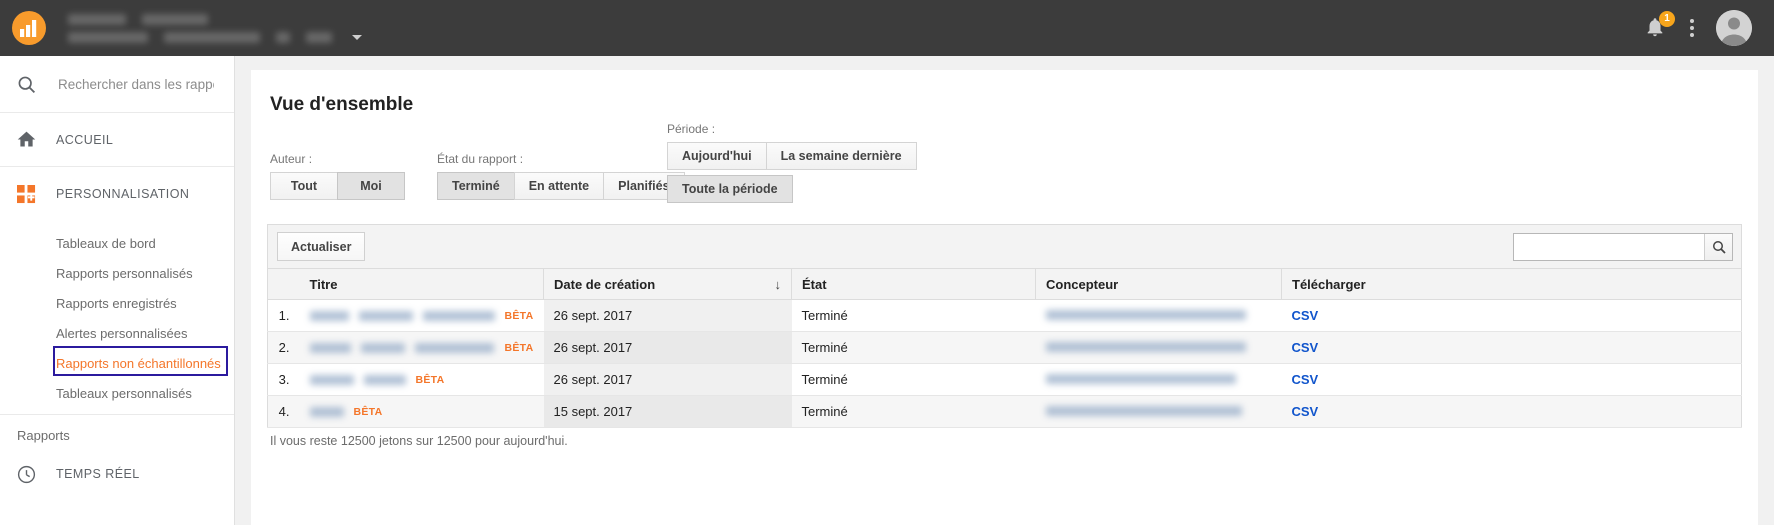 This screenshot has height=525, width=1774. I want to click on column-header-titre: Titre, so click(421, 284).